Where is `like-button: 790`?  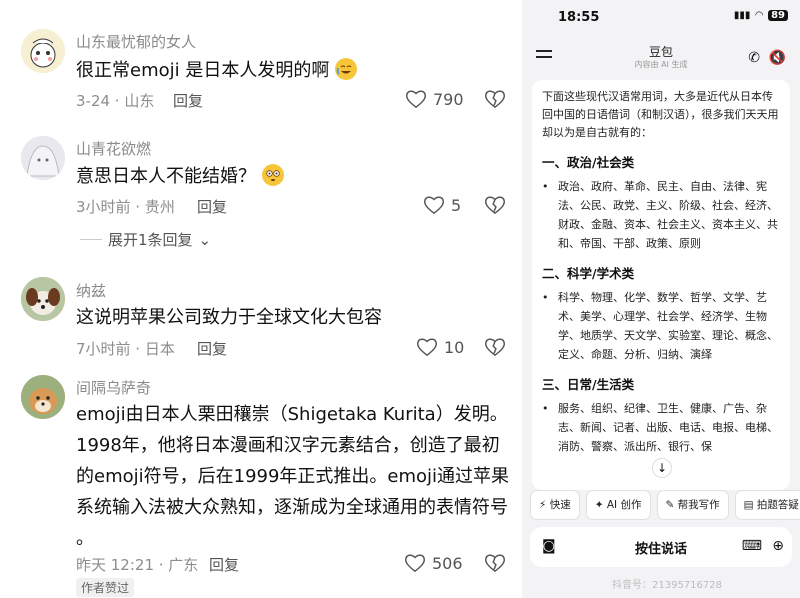 like-button: 790 is located at coordinates (434, 99).